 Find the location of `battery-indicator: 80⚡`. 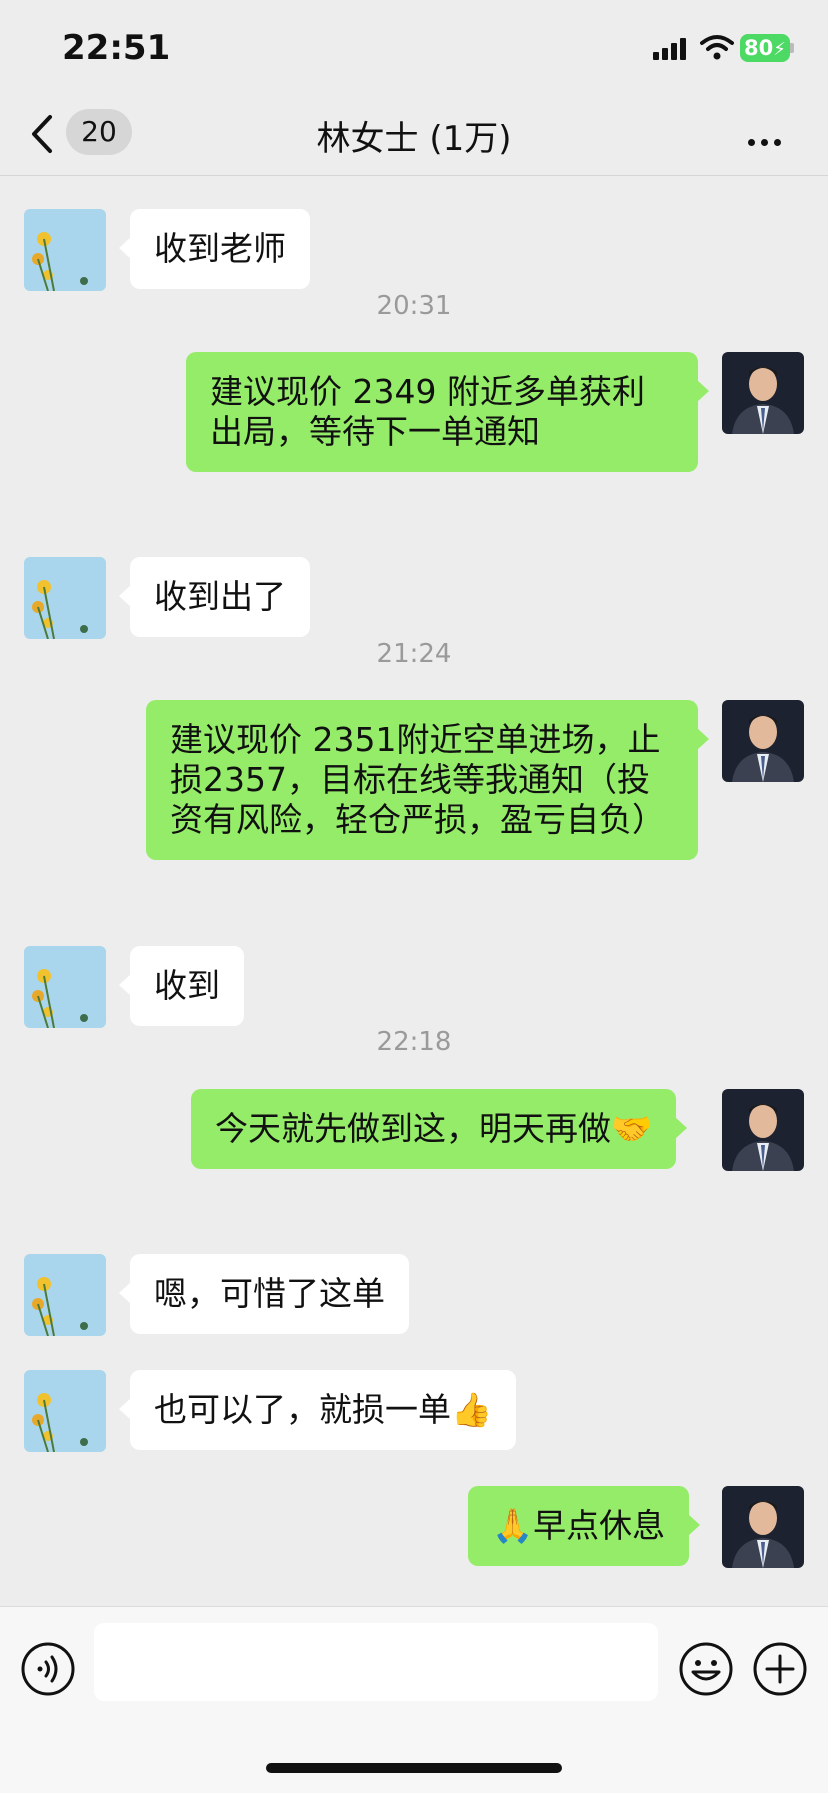

battery-indicator: 80⚡ is located at coordinates (765, 48).